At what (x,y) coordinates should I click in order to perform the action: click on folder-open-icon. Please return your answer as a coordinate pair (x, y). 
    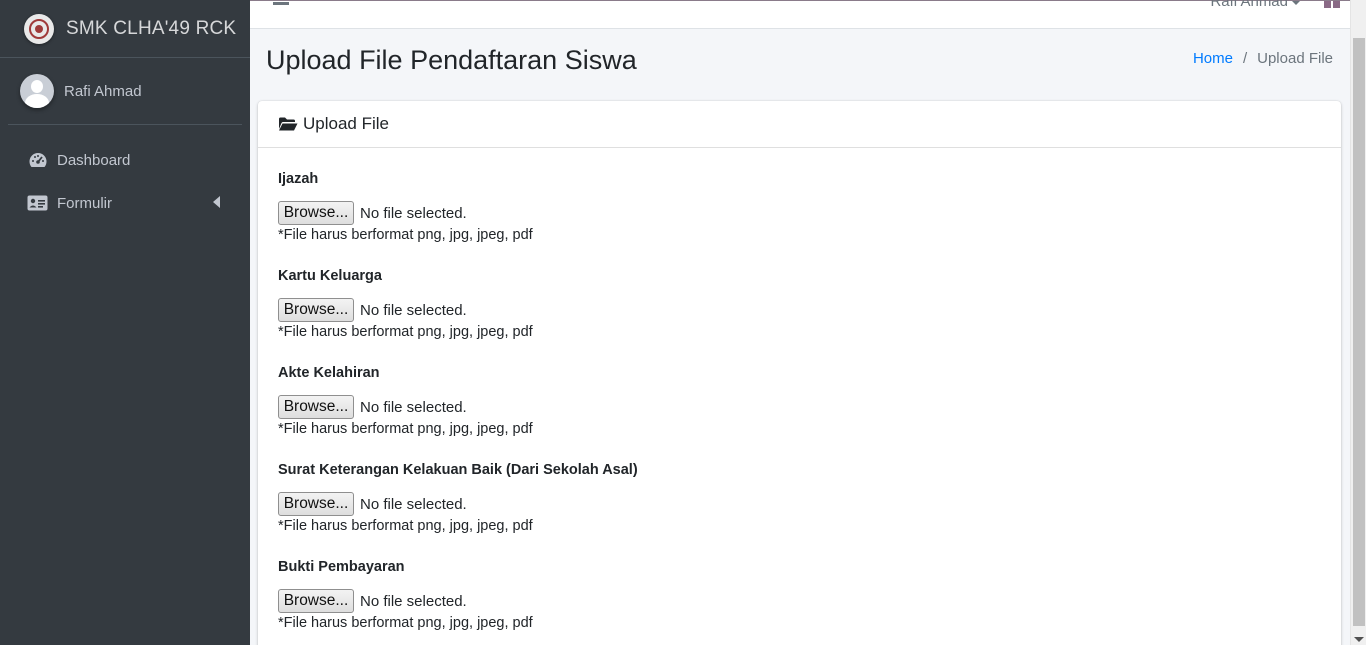
    Looking at the image, I should click on (288, 124).